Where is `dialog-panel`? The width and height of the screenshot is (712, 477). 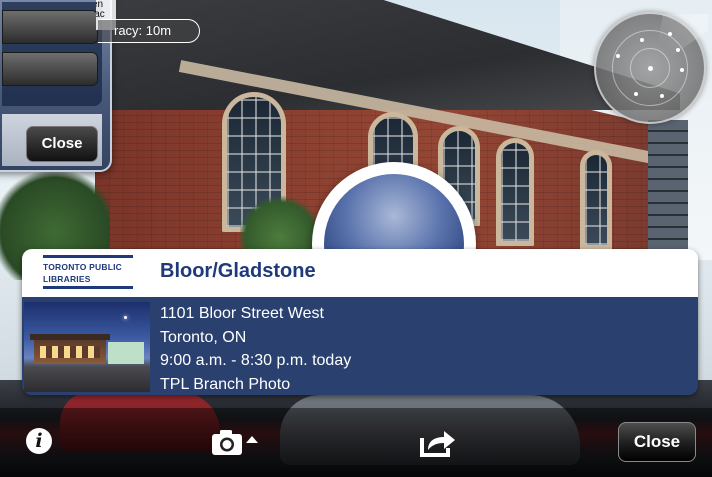
dialog-panel is located at coordinates (52, 54).